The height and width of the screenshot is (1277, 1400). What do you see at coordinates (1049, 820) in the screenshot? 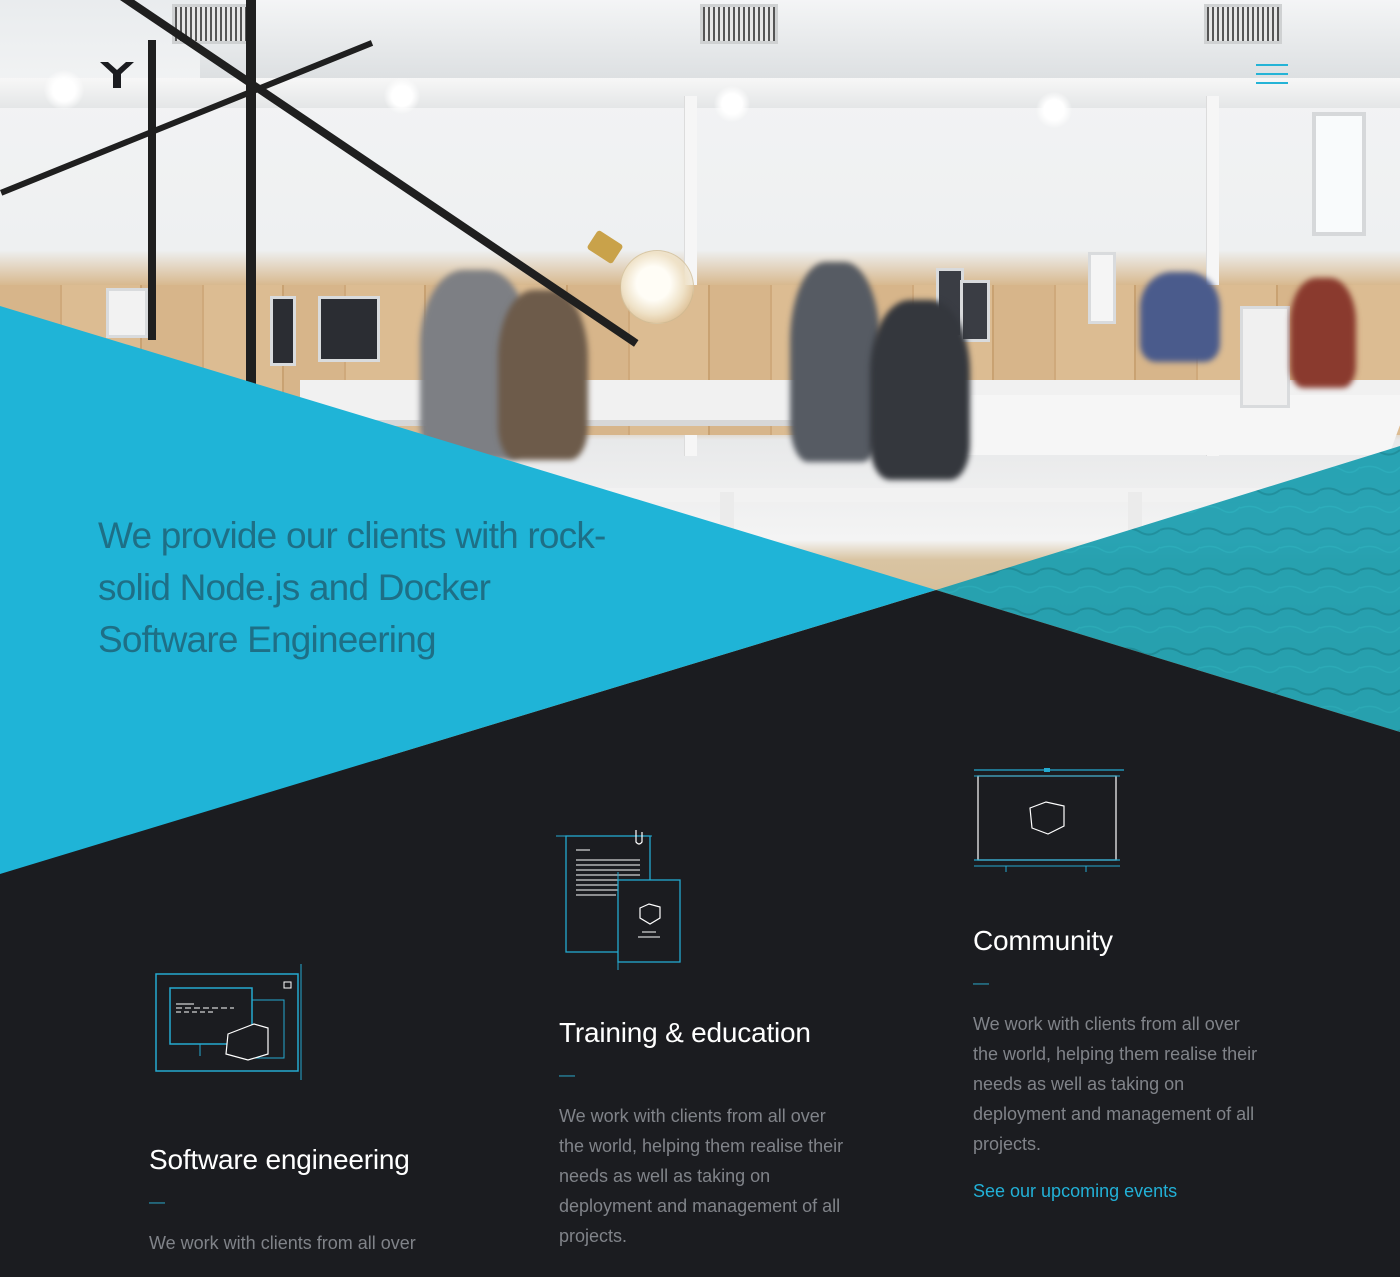
I see `presentation-screen-icon` at bounding box center [1049, 820].